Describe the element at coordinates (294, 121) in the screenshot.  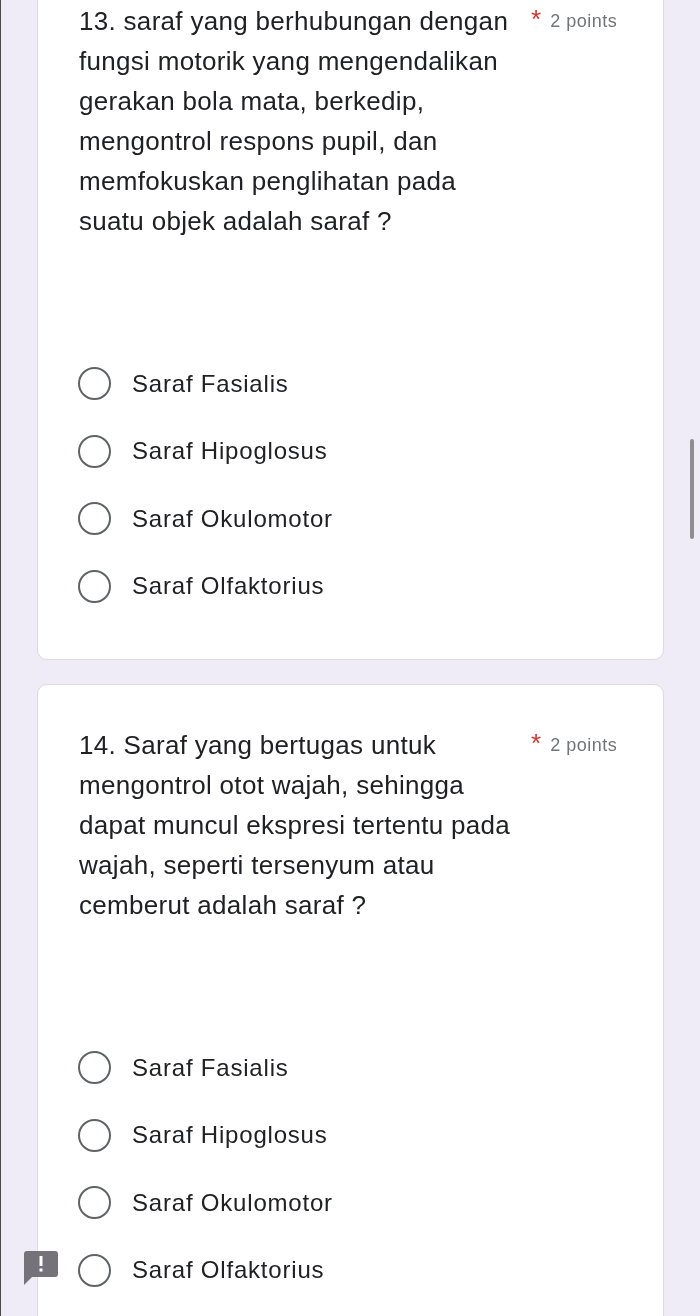
I see `question-title: 13. saraf yang berhubungan dengan fungsi motorik yang mengendalikan gerakan bola mata, berkedip, mengontrol respons pupil, dan memfokuskan penglihatan pada suatu objek adalah saraf ?` at that location.